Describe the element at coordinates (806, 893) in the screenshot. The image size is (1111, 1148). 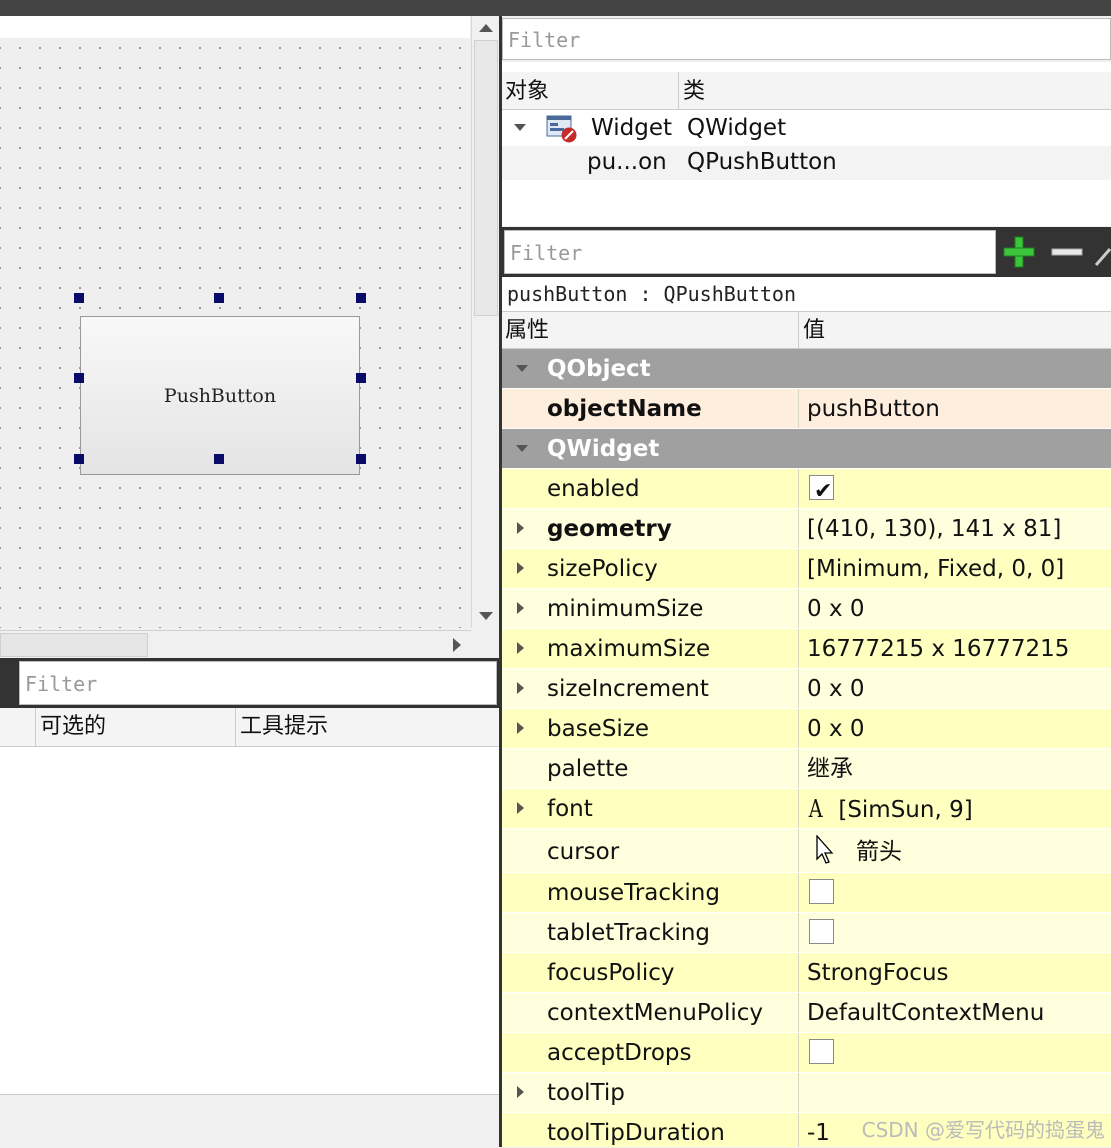
I see `property-row-mousetracking: mouseTracking` at that location.